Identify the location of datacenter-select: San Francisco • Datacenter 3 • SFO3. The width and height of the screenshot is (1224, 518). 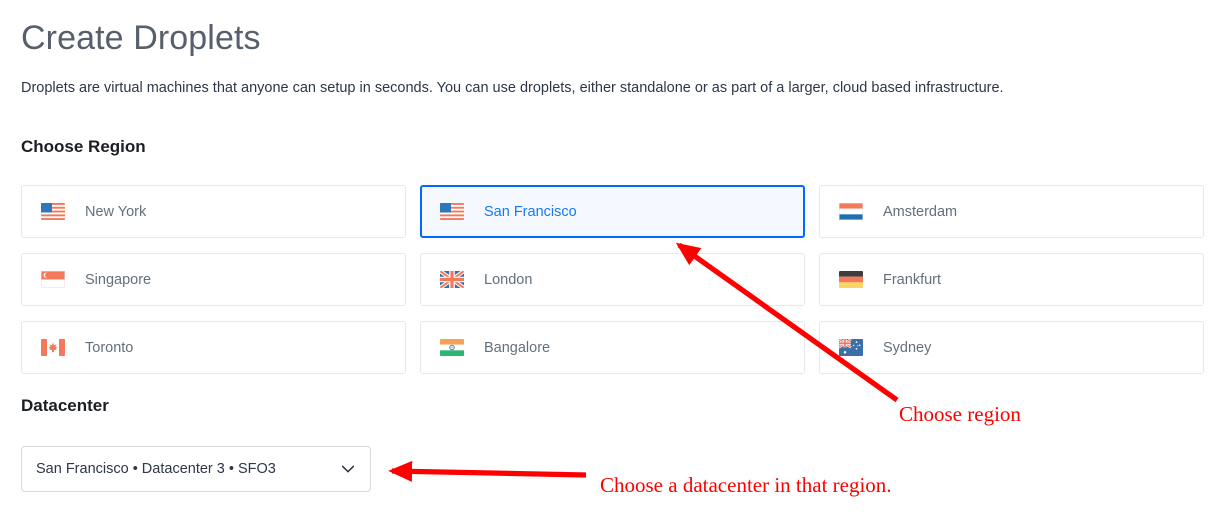
(196, 469).